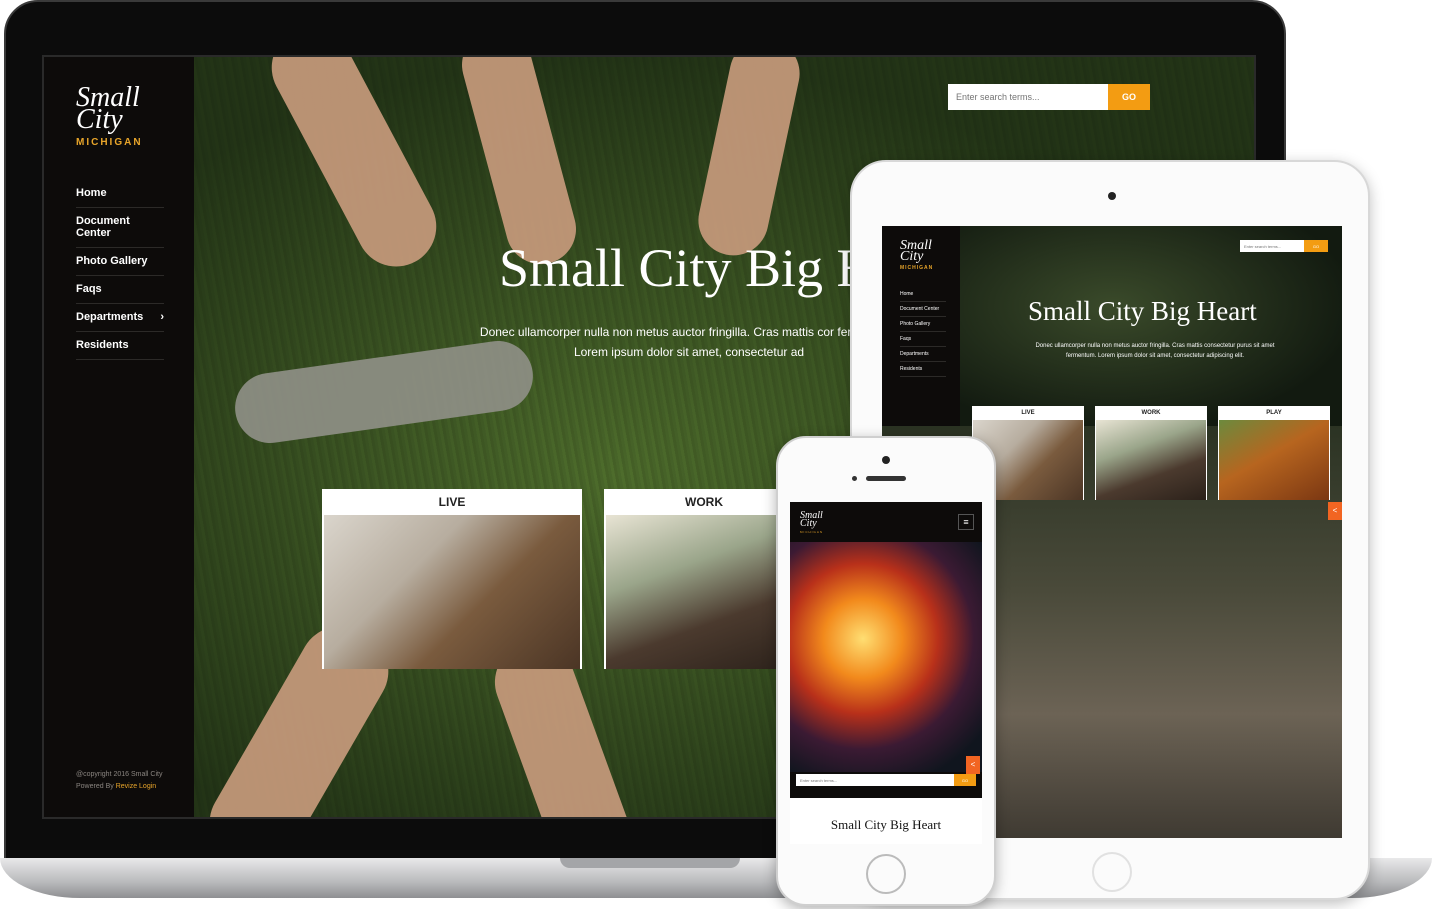 The width and height of the screenshot is (1432, 909). I want to click on nav-item-residents: Residents, so click(120, 346).